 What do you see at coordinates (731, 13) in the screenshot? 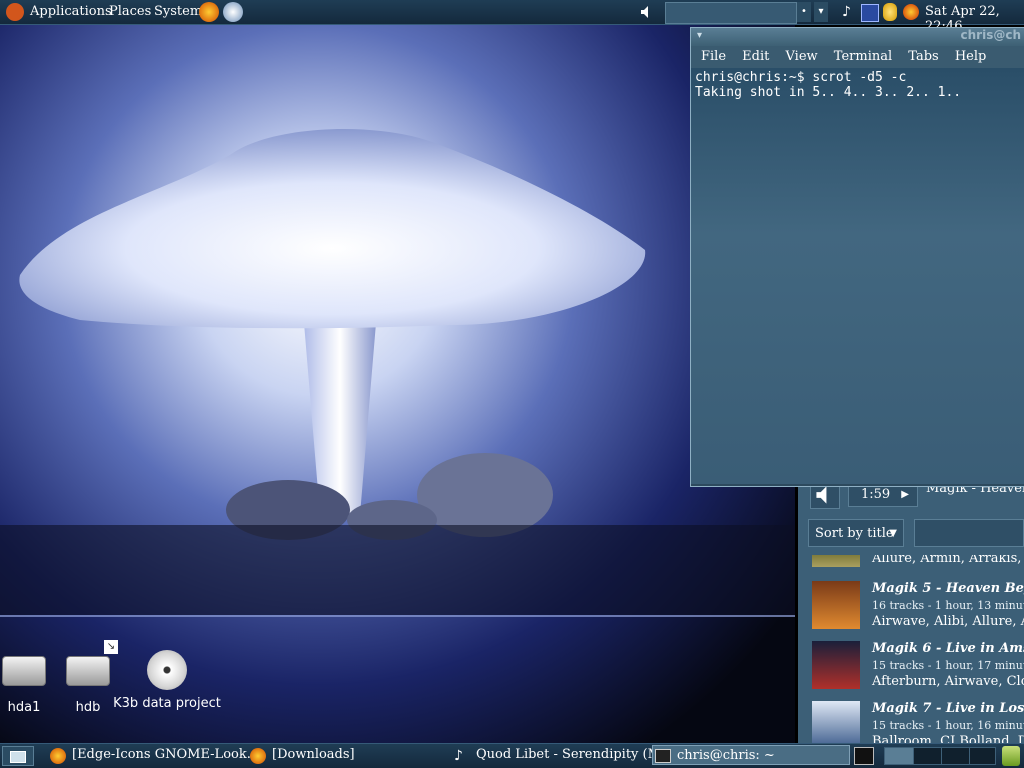
I see `search-field` at bounding box center [731, 13].